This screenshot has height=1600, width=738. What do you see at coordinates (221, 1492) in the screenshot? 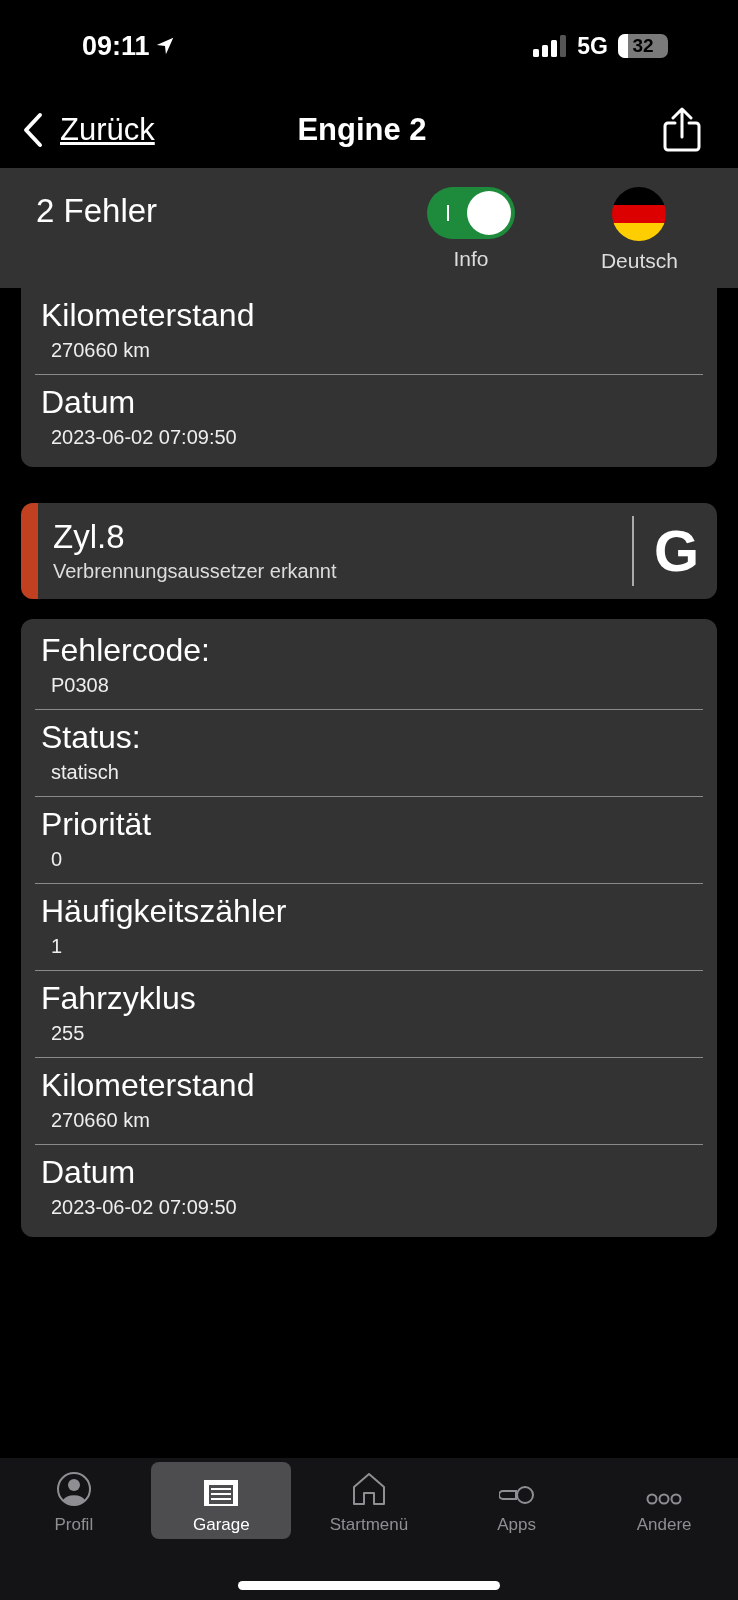
I see `garage-icon` at bounding box center [221, 1492].